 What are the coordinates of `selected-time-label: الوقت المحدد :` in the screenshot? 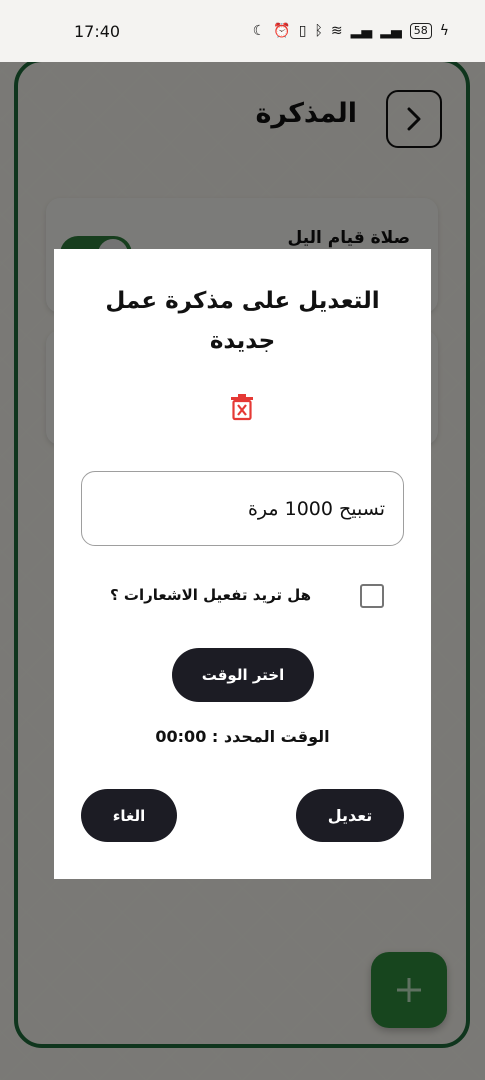 It's located at (270, 736).